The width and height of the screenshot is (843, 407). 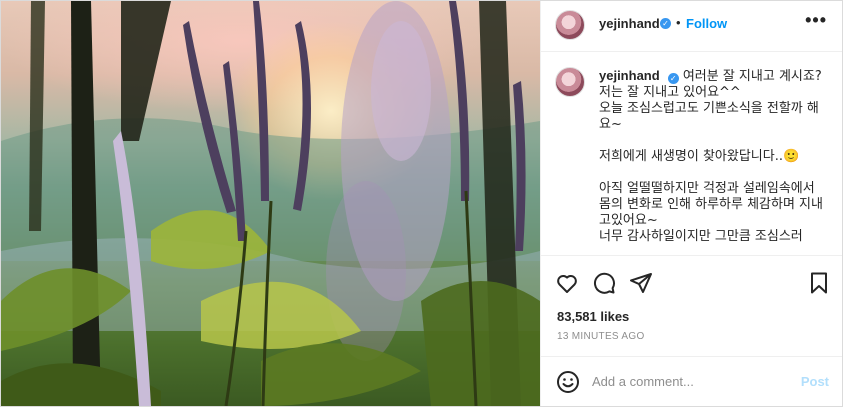 I want to click on author-avatar, so click(x=570, y=25).